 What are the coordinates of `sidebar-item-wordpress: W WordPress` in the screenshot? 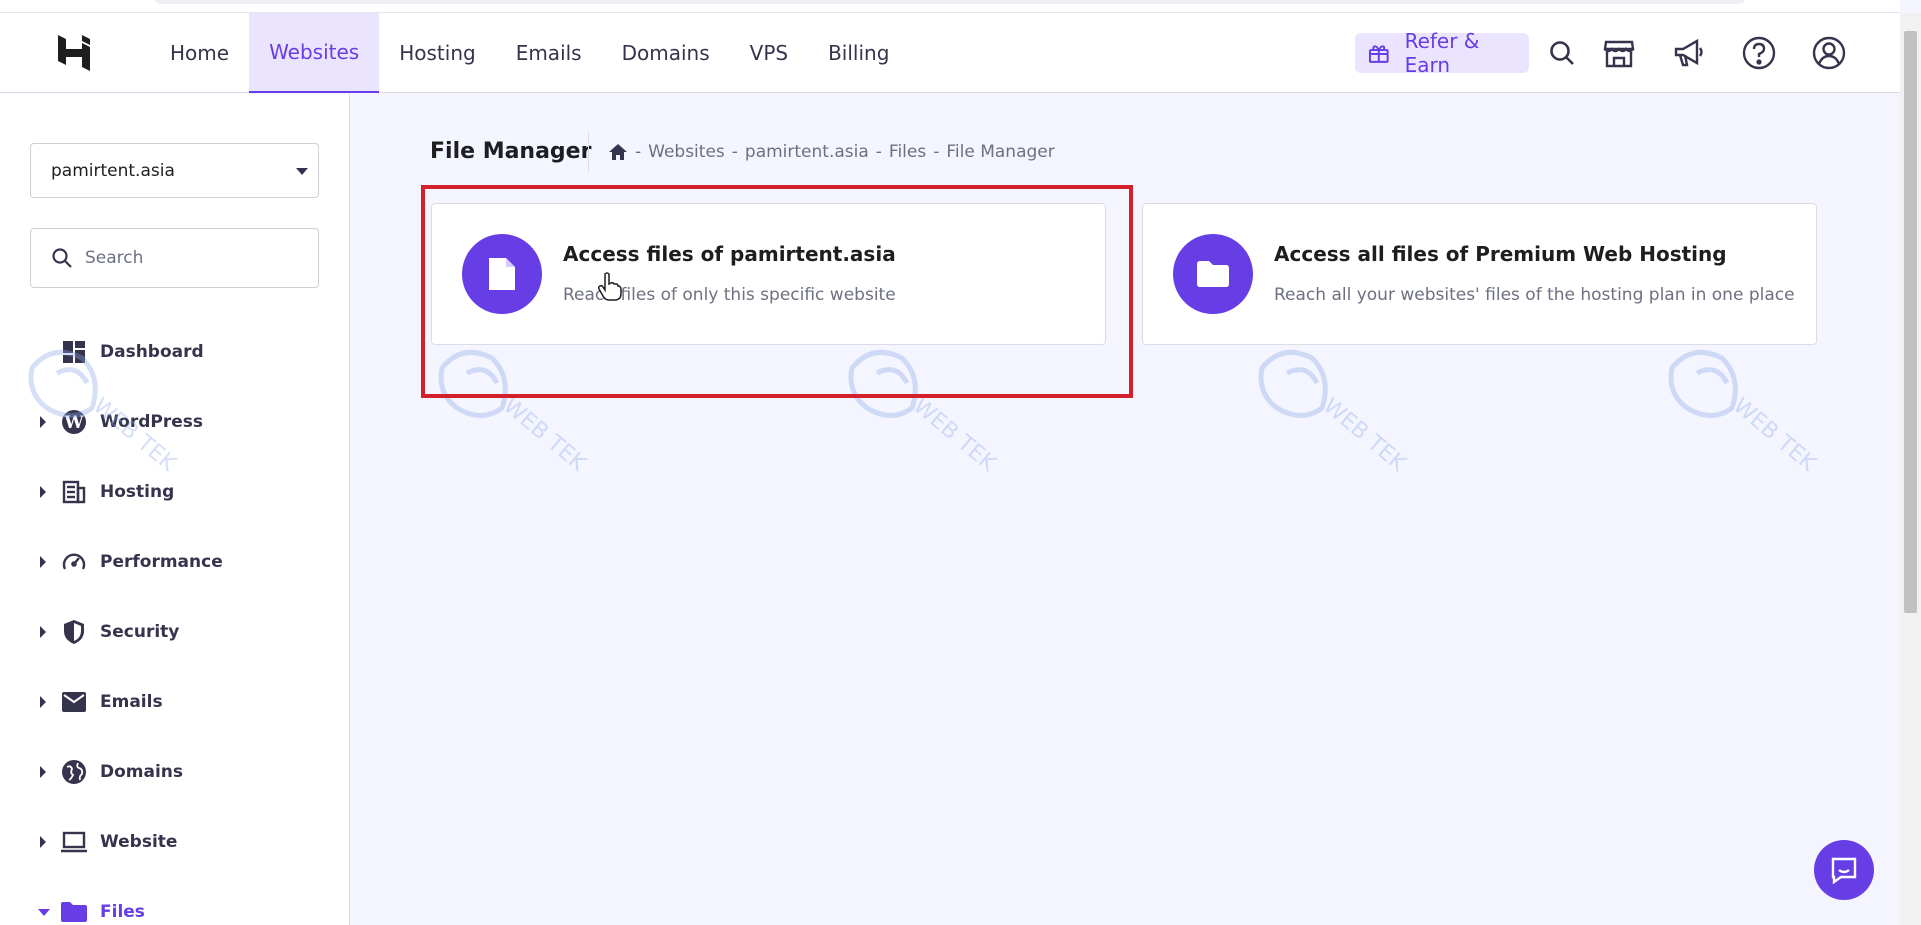 It's located at (174, 422).